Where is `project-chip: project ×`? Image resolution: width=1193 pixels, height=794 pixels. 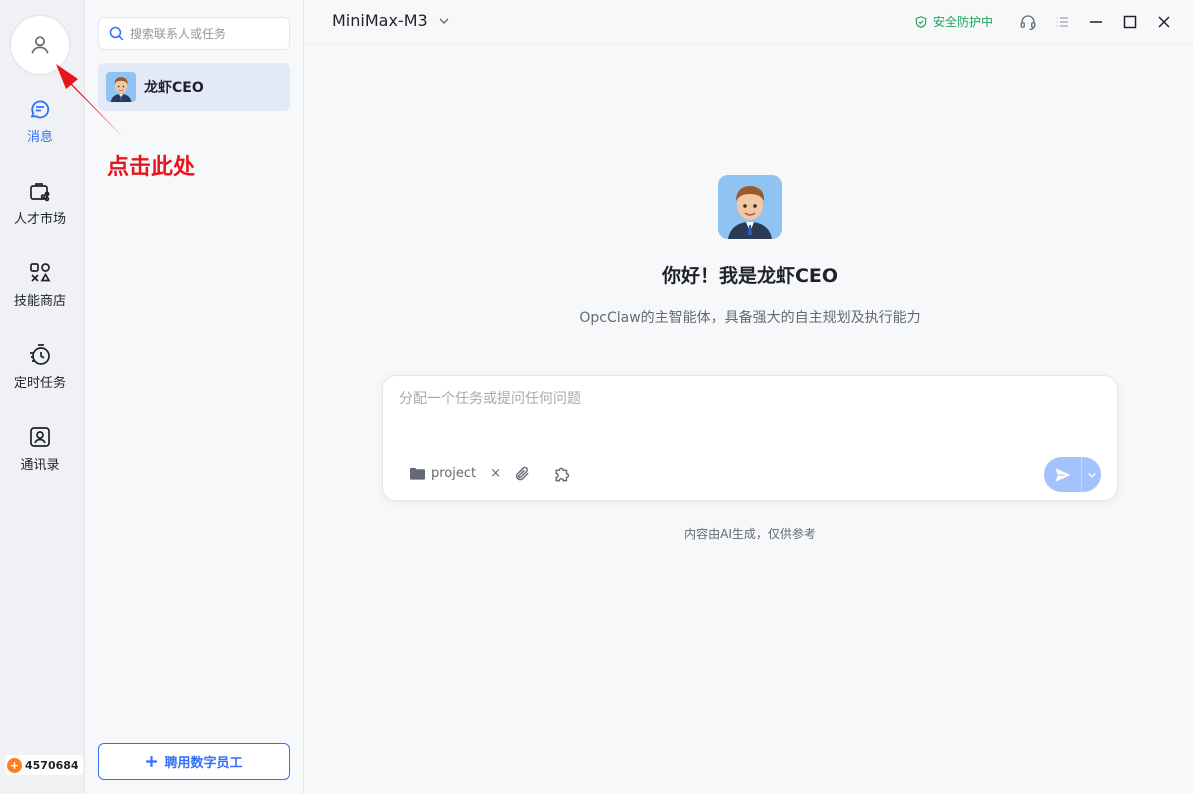 project-chip: project × is located at coordinates (455, 473).